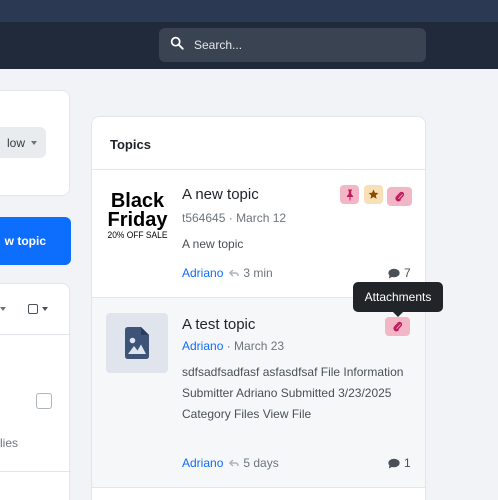 The image size is (498, 500). I want to click on file-image-icon, so click(137, 343).